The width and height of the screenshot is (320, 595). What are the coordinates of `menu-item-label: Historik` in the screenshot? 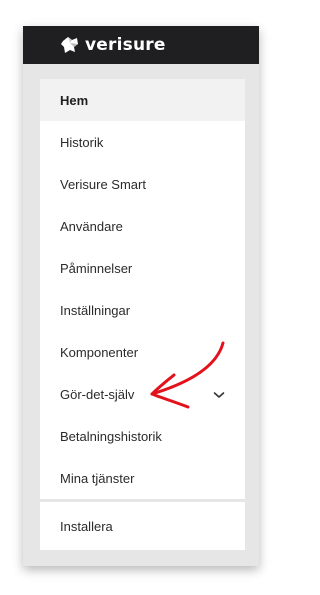 It's located at (82, 142).